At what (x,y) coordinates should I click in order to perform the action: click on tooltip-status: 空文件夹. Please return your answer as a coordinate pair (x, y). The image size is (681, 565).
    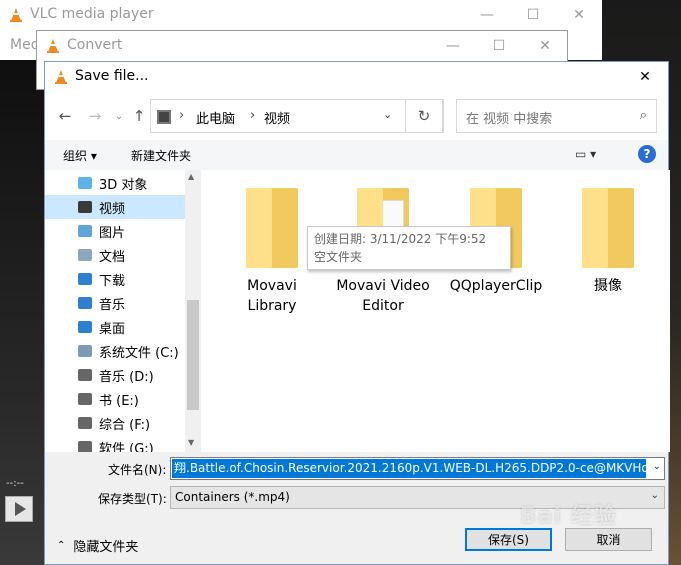
    Looking at the image, I should click on (338, 257).